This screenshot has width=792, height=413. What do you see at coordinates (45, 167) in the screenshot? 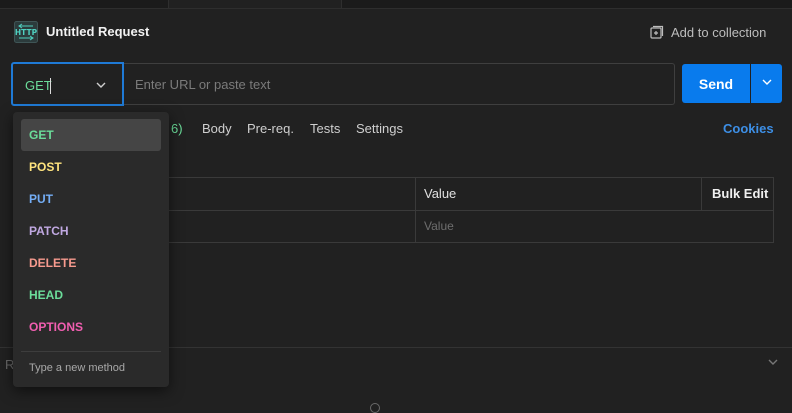
I see `method-option-label: POST` at bounding box center [45, 167].